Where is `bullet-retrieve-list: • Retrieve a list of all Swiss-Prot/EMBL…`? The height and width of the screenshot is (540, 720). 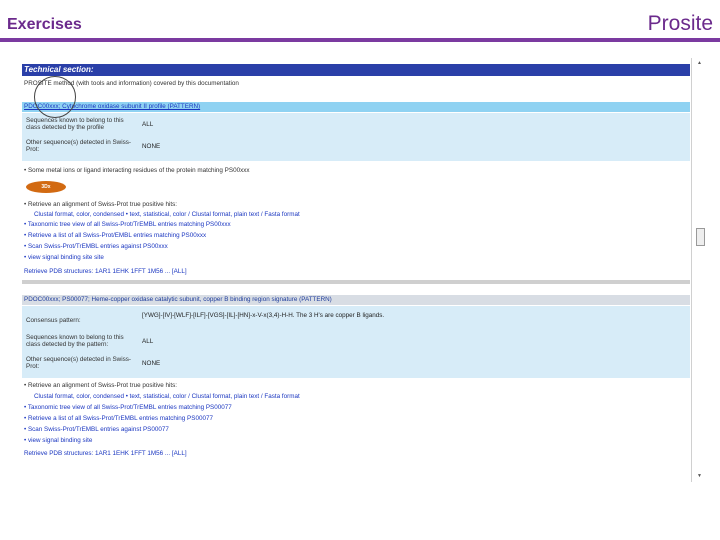
bullet-retrieve-list: • Retrieve a list of all Swiss-Prot/EMBL… is located at coordinates (356, 235).